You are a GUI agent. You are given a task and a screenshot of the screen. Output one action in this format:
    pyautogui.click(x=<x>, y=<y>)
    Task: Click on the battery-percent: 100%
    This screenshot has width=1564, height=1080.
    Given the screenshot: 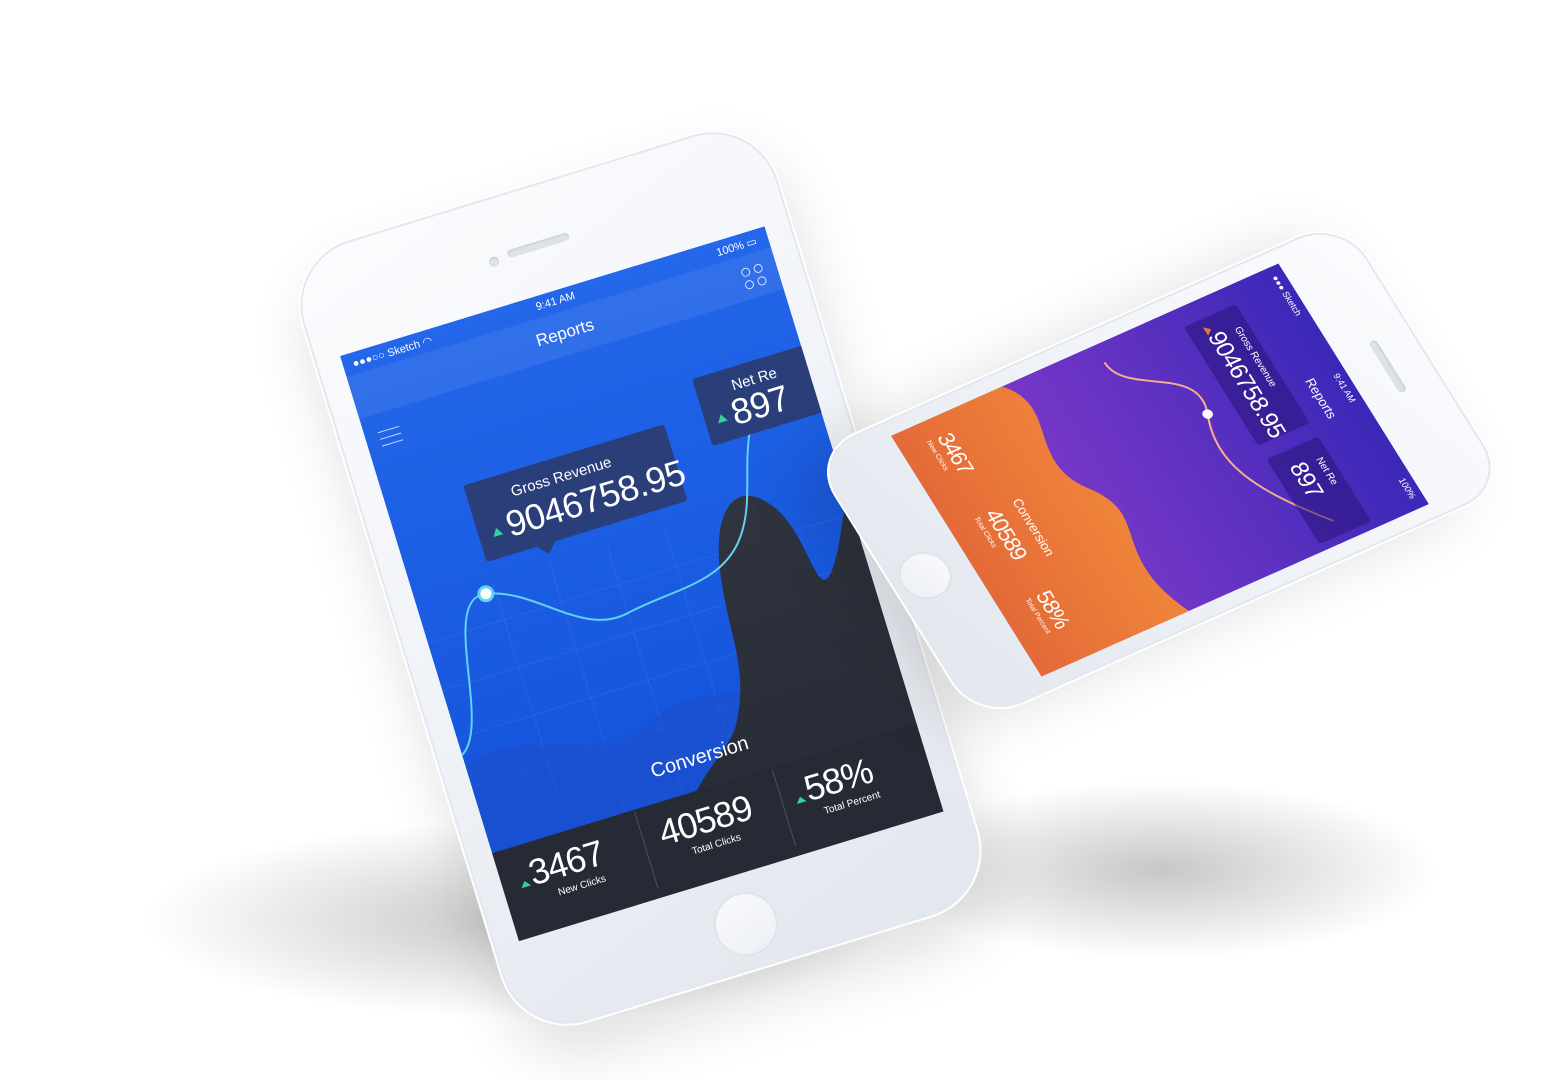 What is the action you would take?
    pyautogui.click(x=1407, y=488)
    